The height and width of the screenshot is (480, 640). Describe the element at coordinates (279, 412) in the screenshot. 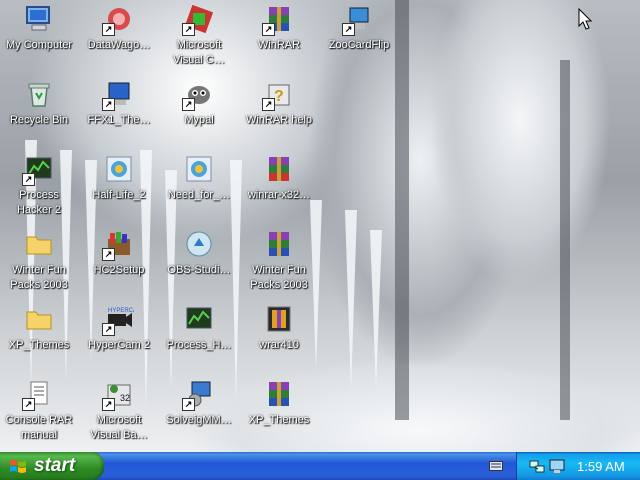

I see `desktop-icon-xp-themes-archive: XP_Themes` at that location.